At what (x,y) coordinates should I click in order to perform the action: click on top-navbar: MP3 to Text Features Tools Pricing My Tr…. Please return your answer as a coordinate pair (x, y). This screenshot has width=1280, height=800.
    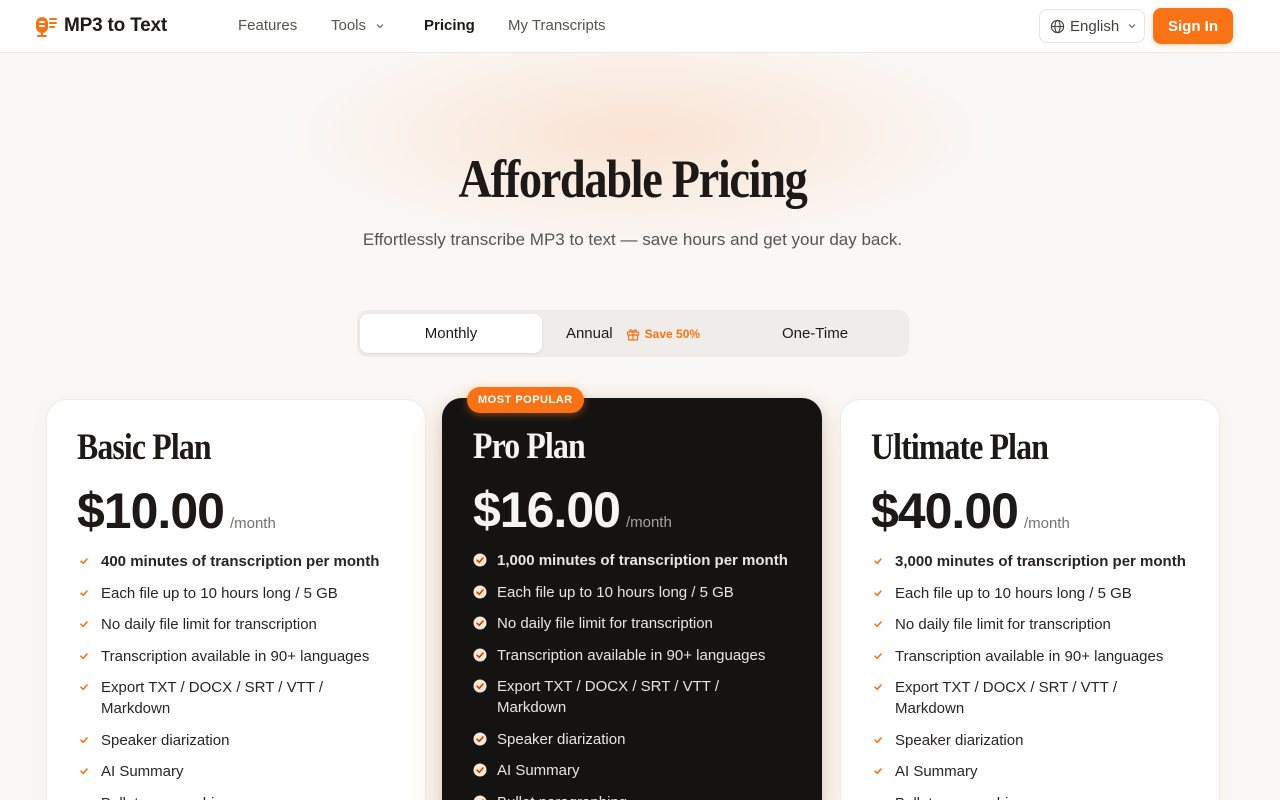
    Looking at the image, I should click on (640, 26).